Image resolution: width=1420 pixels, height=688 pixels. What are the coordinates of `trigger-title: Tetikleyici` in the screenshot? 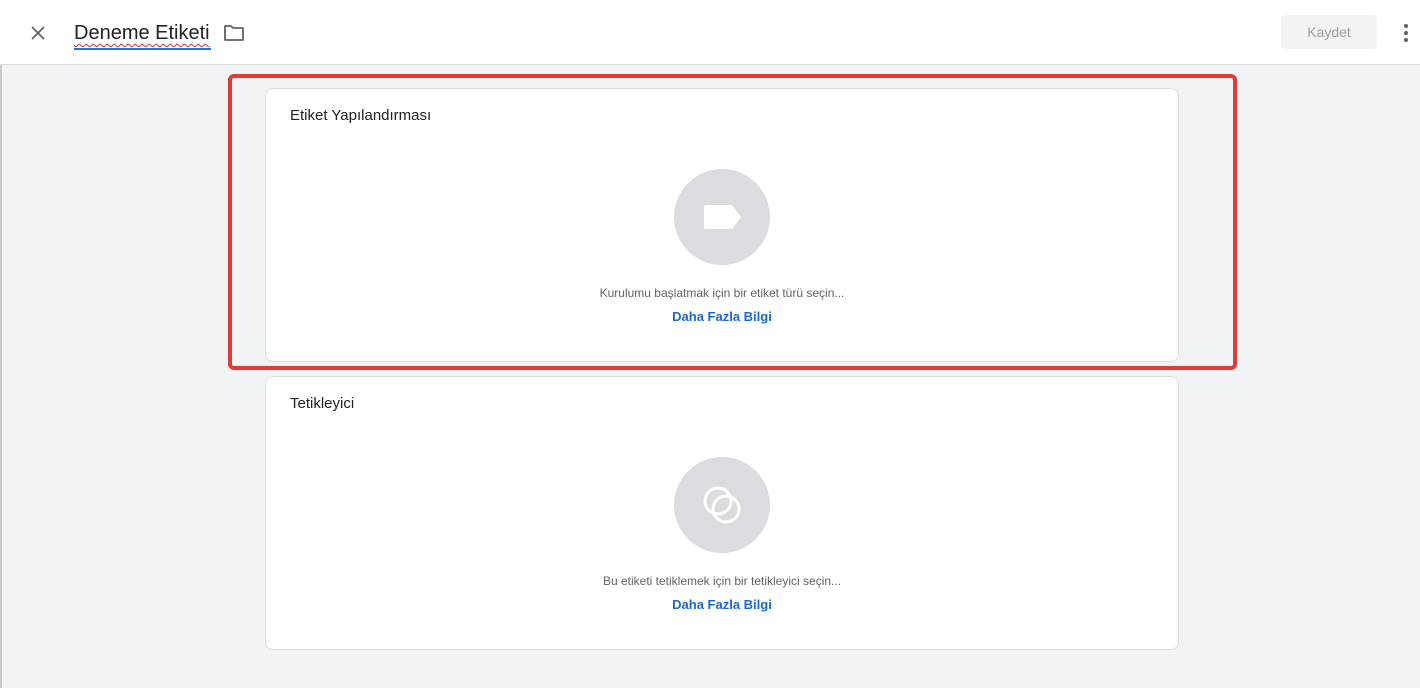 It's located at (322, 403).